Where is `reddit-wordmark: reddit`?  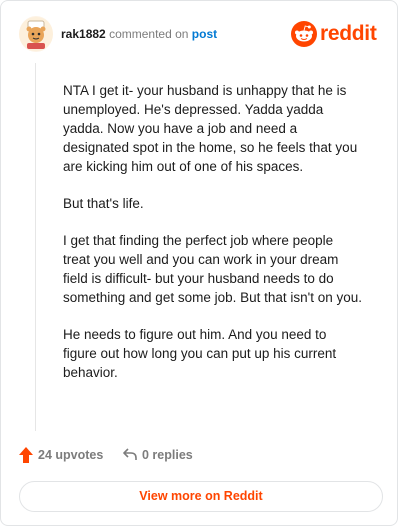 reddit-wordmark: reddit is located at coordinates (348, 33).